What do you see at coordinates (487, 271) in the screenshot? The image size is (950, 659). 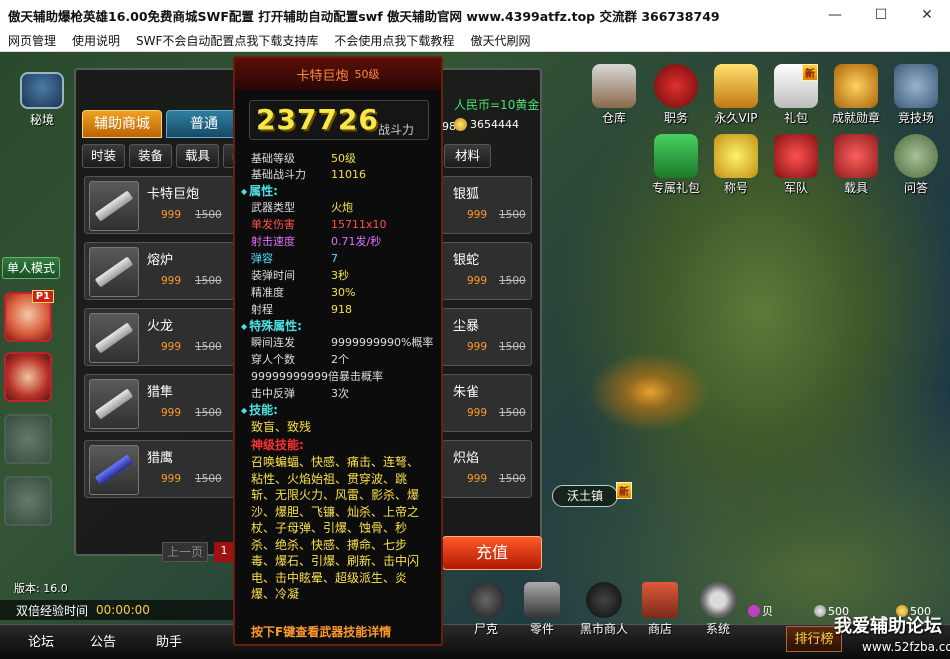 I see `shop-item: 银蛇 999 1500` at bounding box center [487, 271].